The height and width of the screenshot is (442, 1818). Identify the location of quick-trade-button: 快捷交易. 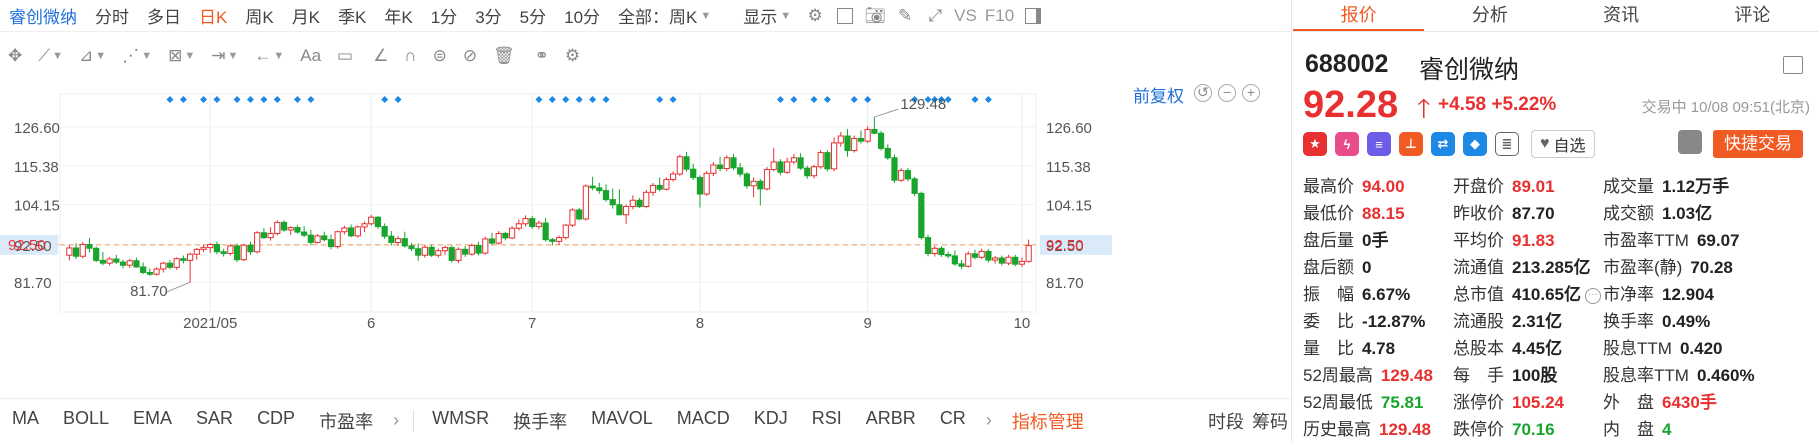
(1758, 144).